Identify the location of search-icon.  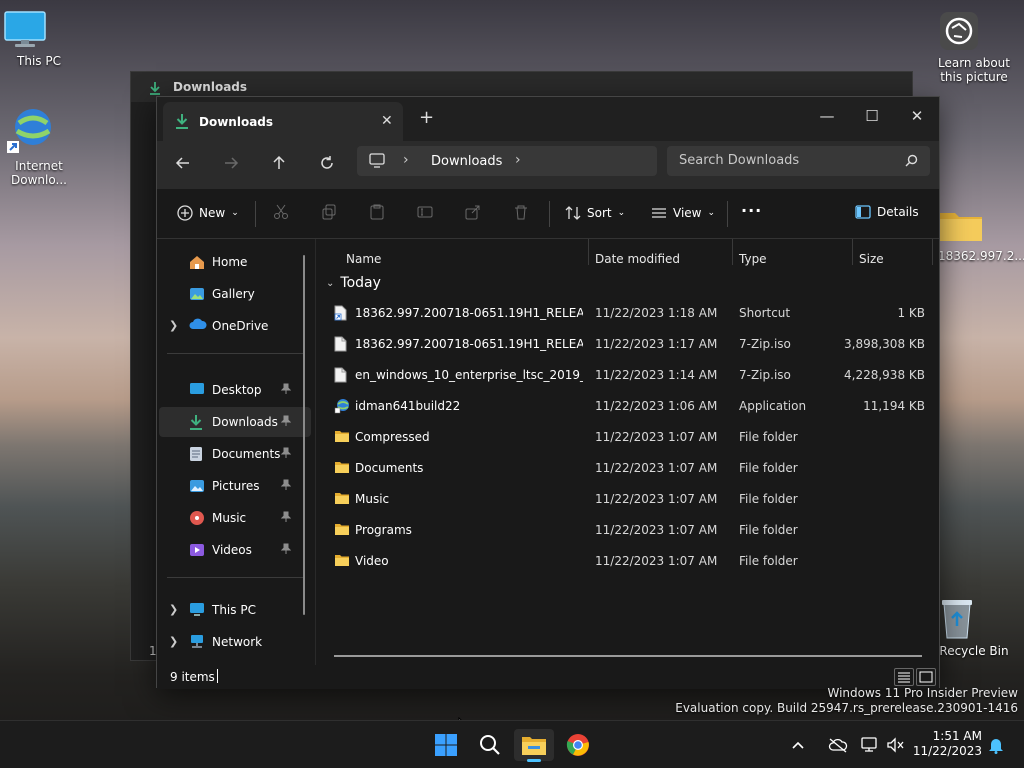
(911, 160).